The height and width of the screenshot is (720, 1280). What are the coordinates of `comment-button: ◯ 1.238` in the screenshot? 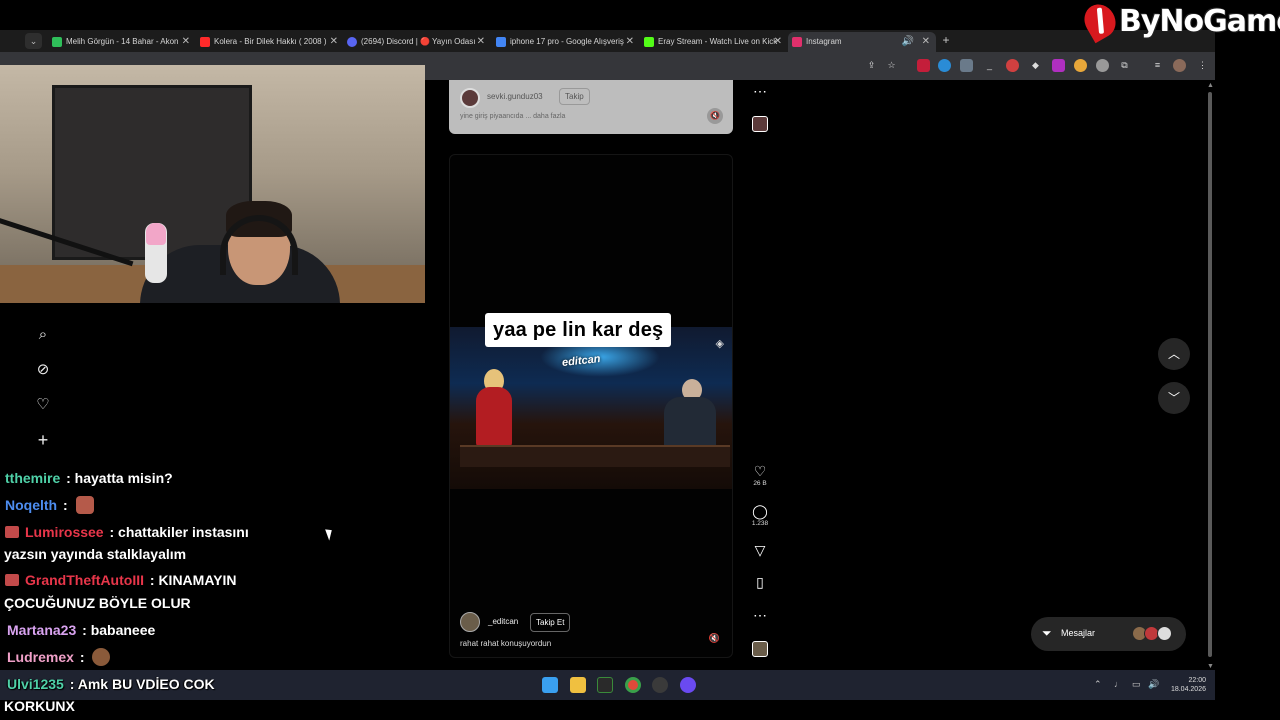 It's located at (760, 515).